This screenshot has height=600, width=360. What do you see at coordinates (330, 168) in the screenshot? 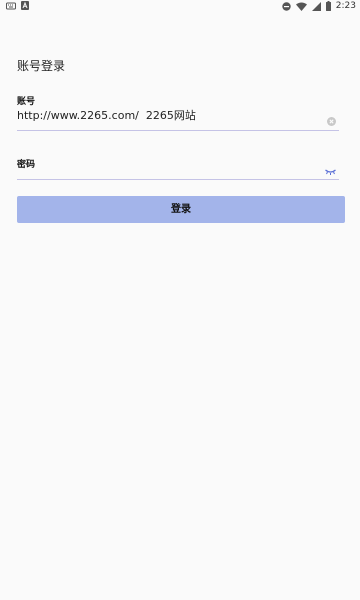
I see `eye-closed-icon` at bounding box center [330, 168].